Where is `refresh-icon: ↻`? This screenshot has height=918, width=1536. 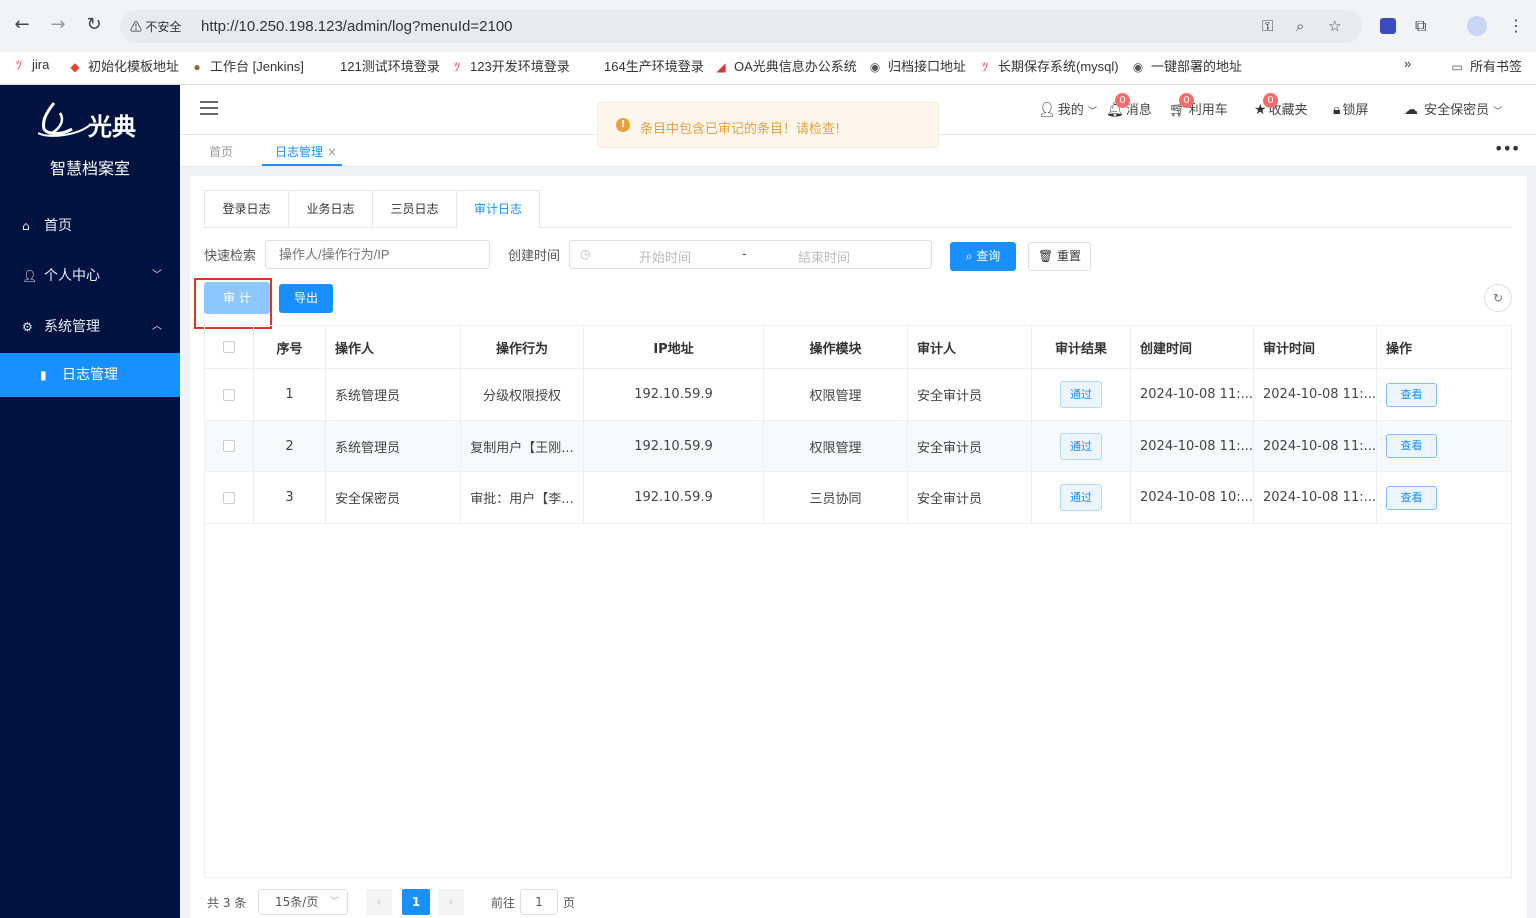 refresh-icon: ↻ is located at coordinates (1498, 298).